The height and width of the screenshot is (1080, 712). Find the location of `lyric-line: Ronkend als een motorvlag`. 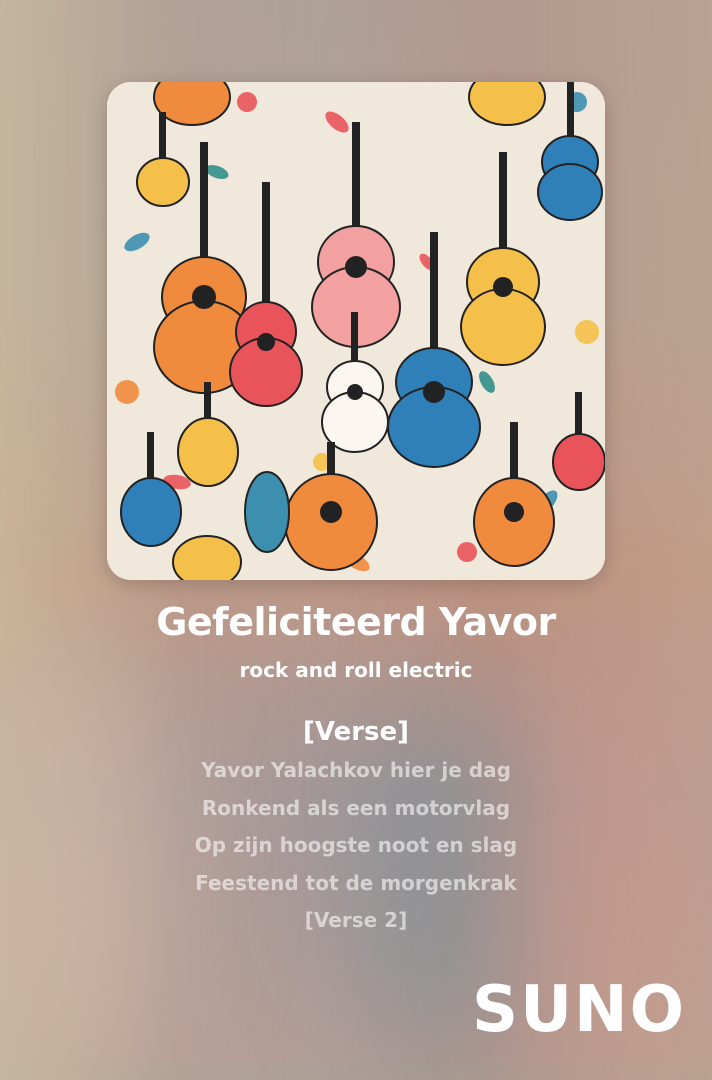

lyric-line: Ronkend als een motorvlag is located at coordinates (356, 807).